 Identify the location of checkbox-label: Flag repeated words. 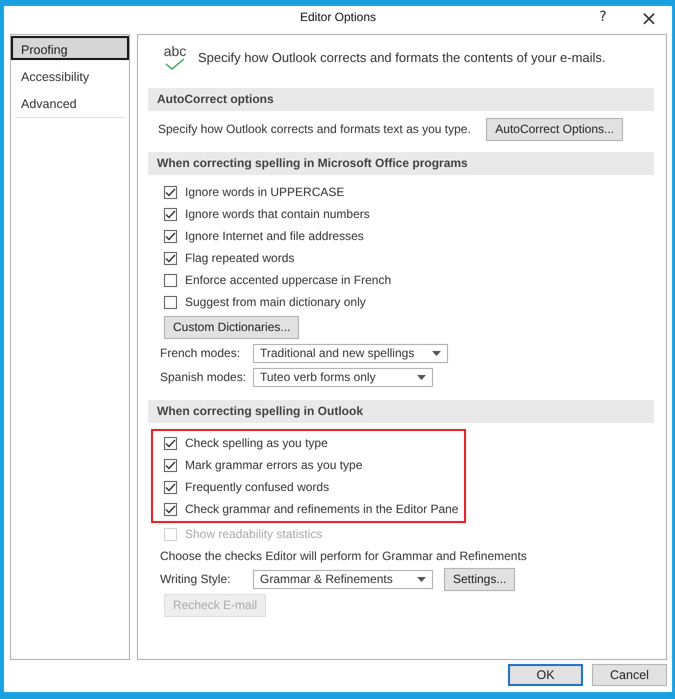
(239, 258).